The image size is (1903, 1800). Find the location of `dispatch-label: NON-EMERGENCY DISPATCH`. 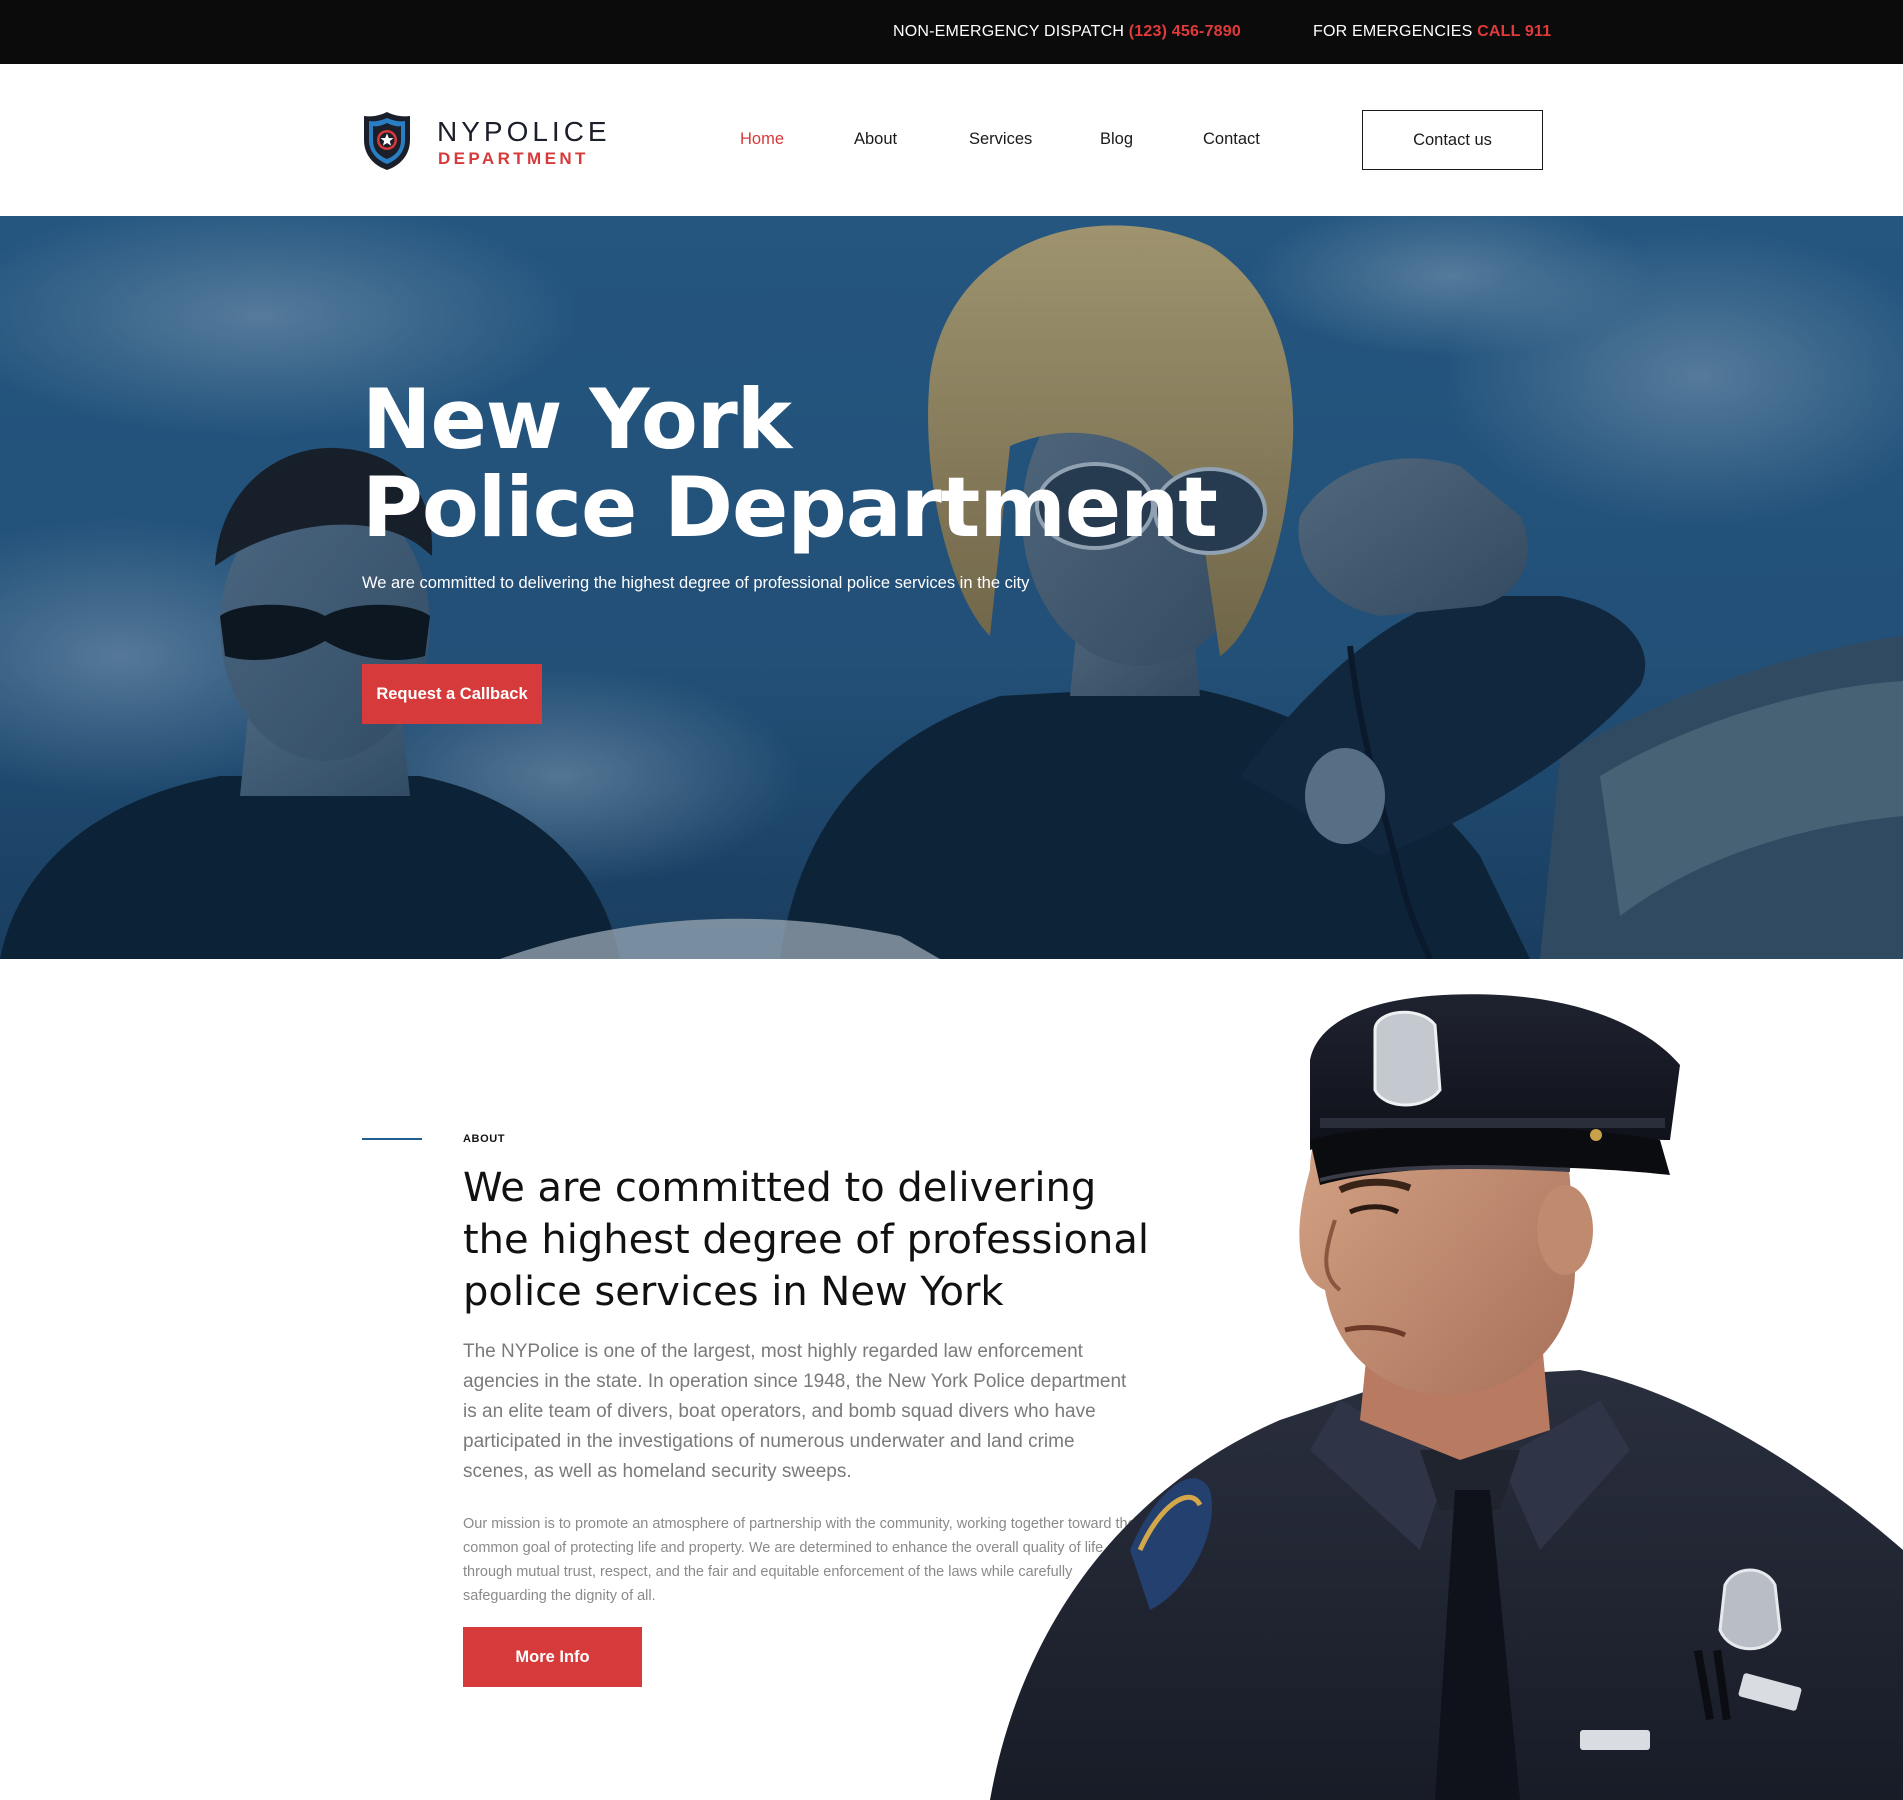

dispatch-label: NON-EMERGENCY DISPATCH is located at coordinates (1009, 31).